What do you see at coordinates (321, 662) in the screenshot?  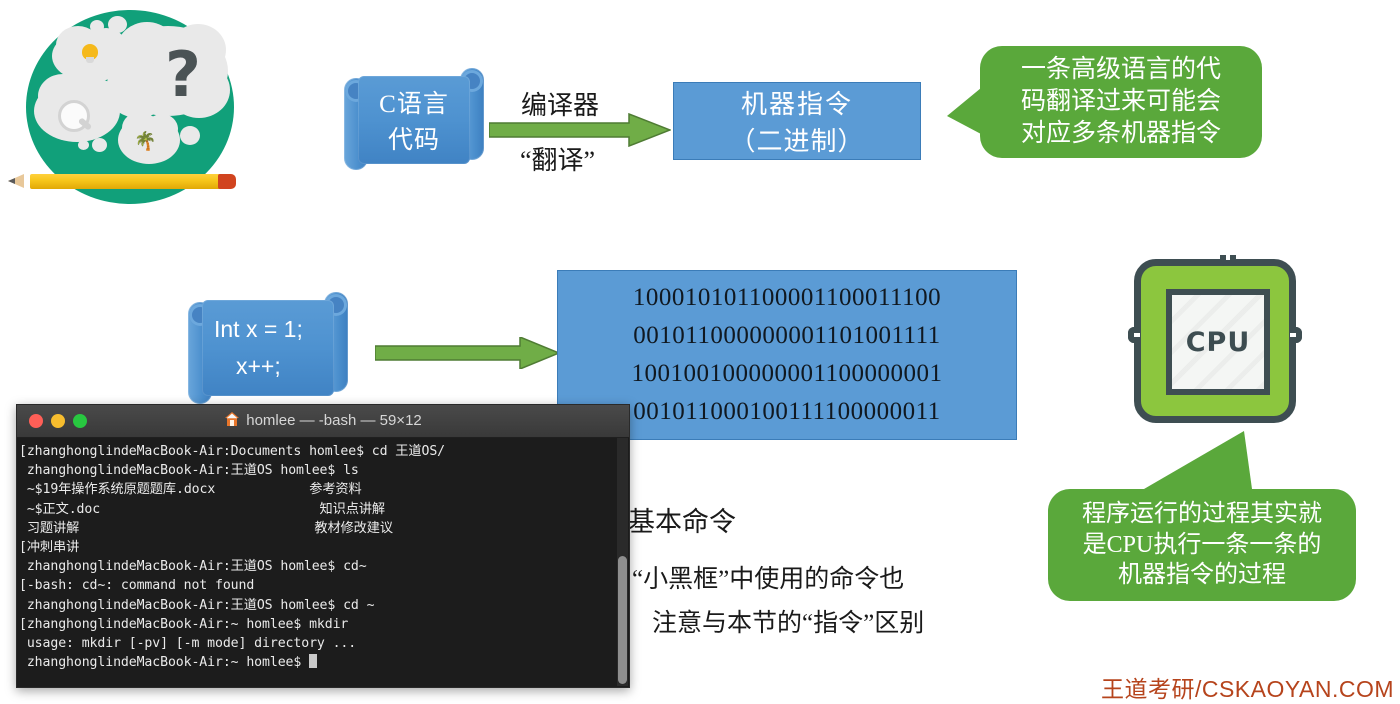 I see `terminal-line: zhanghonglindeMacBook-Air:~ homlee$` at bounding box center [321, 662].